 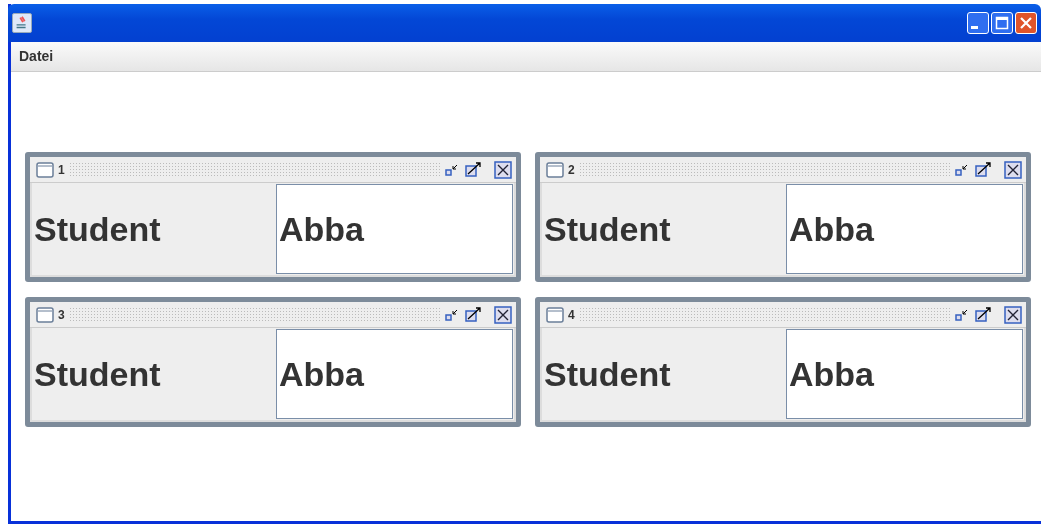 What do you see at coordinates (61, 315) in the screenshot?
I see `frame-title: 3` at bounding box center [61, 315].